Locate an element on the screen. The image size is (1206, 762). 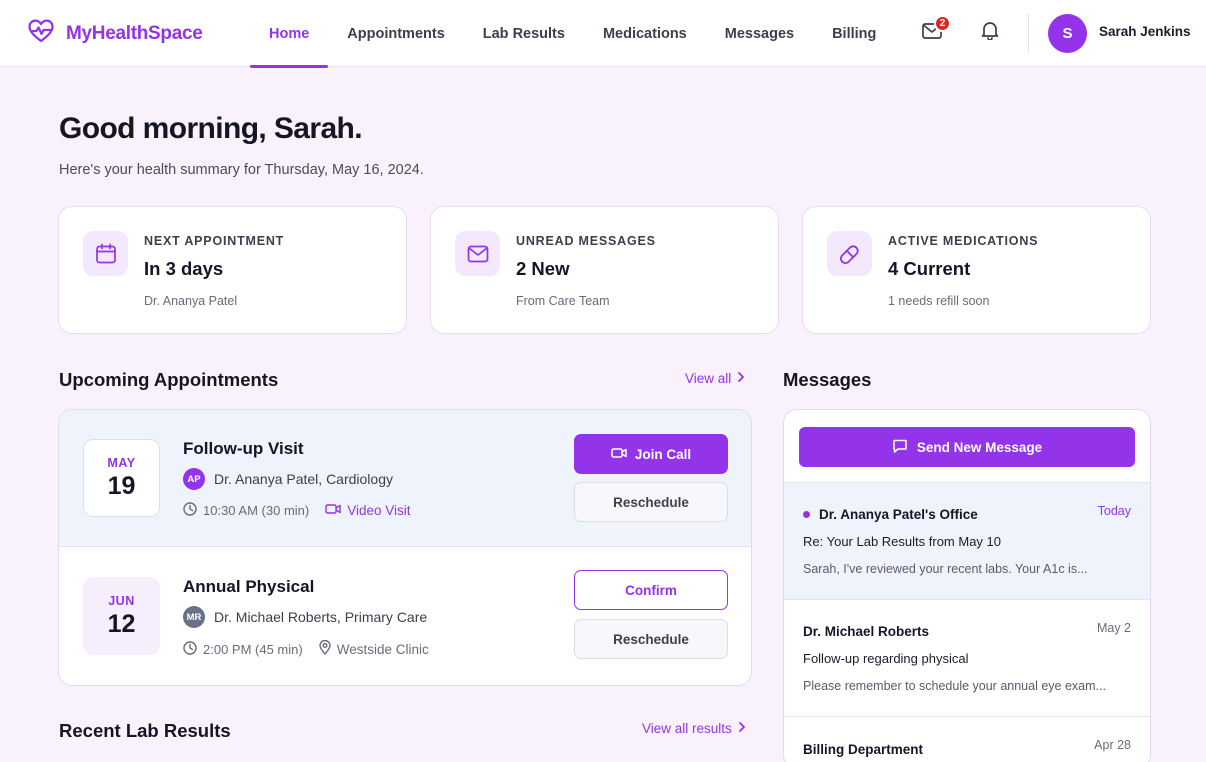
user-avatar: S is located at coordinates (1067, 33).